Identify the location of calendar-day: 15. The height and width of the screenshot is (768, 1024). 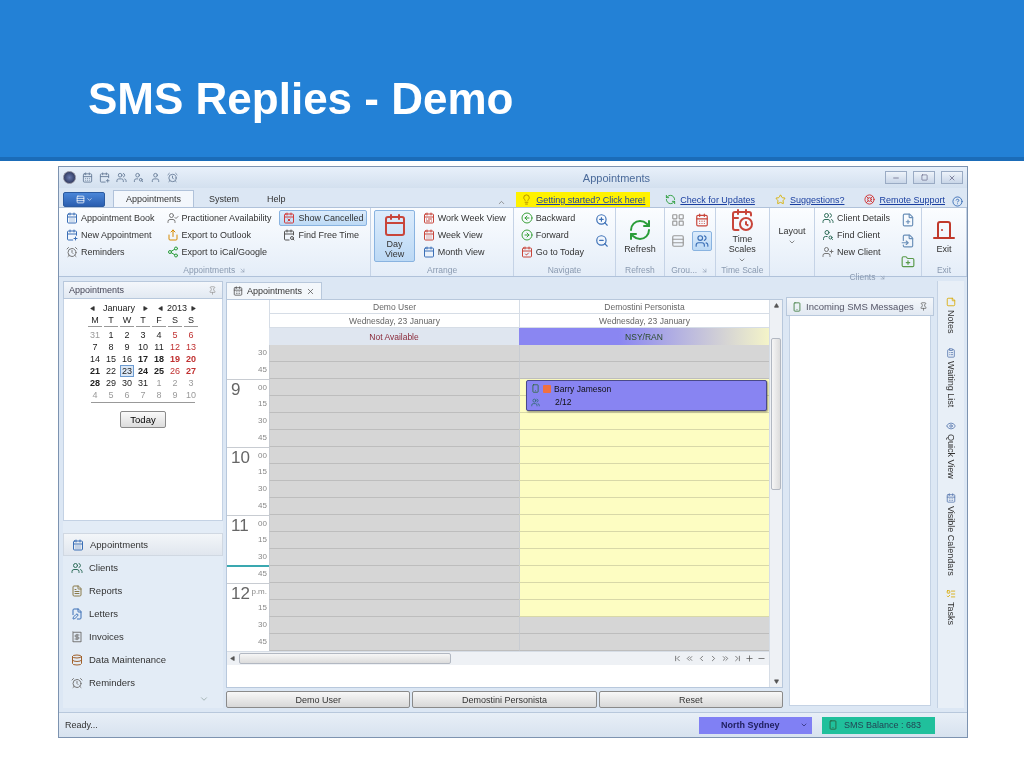
(111, 359).